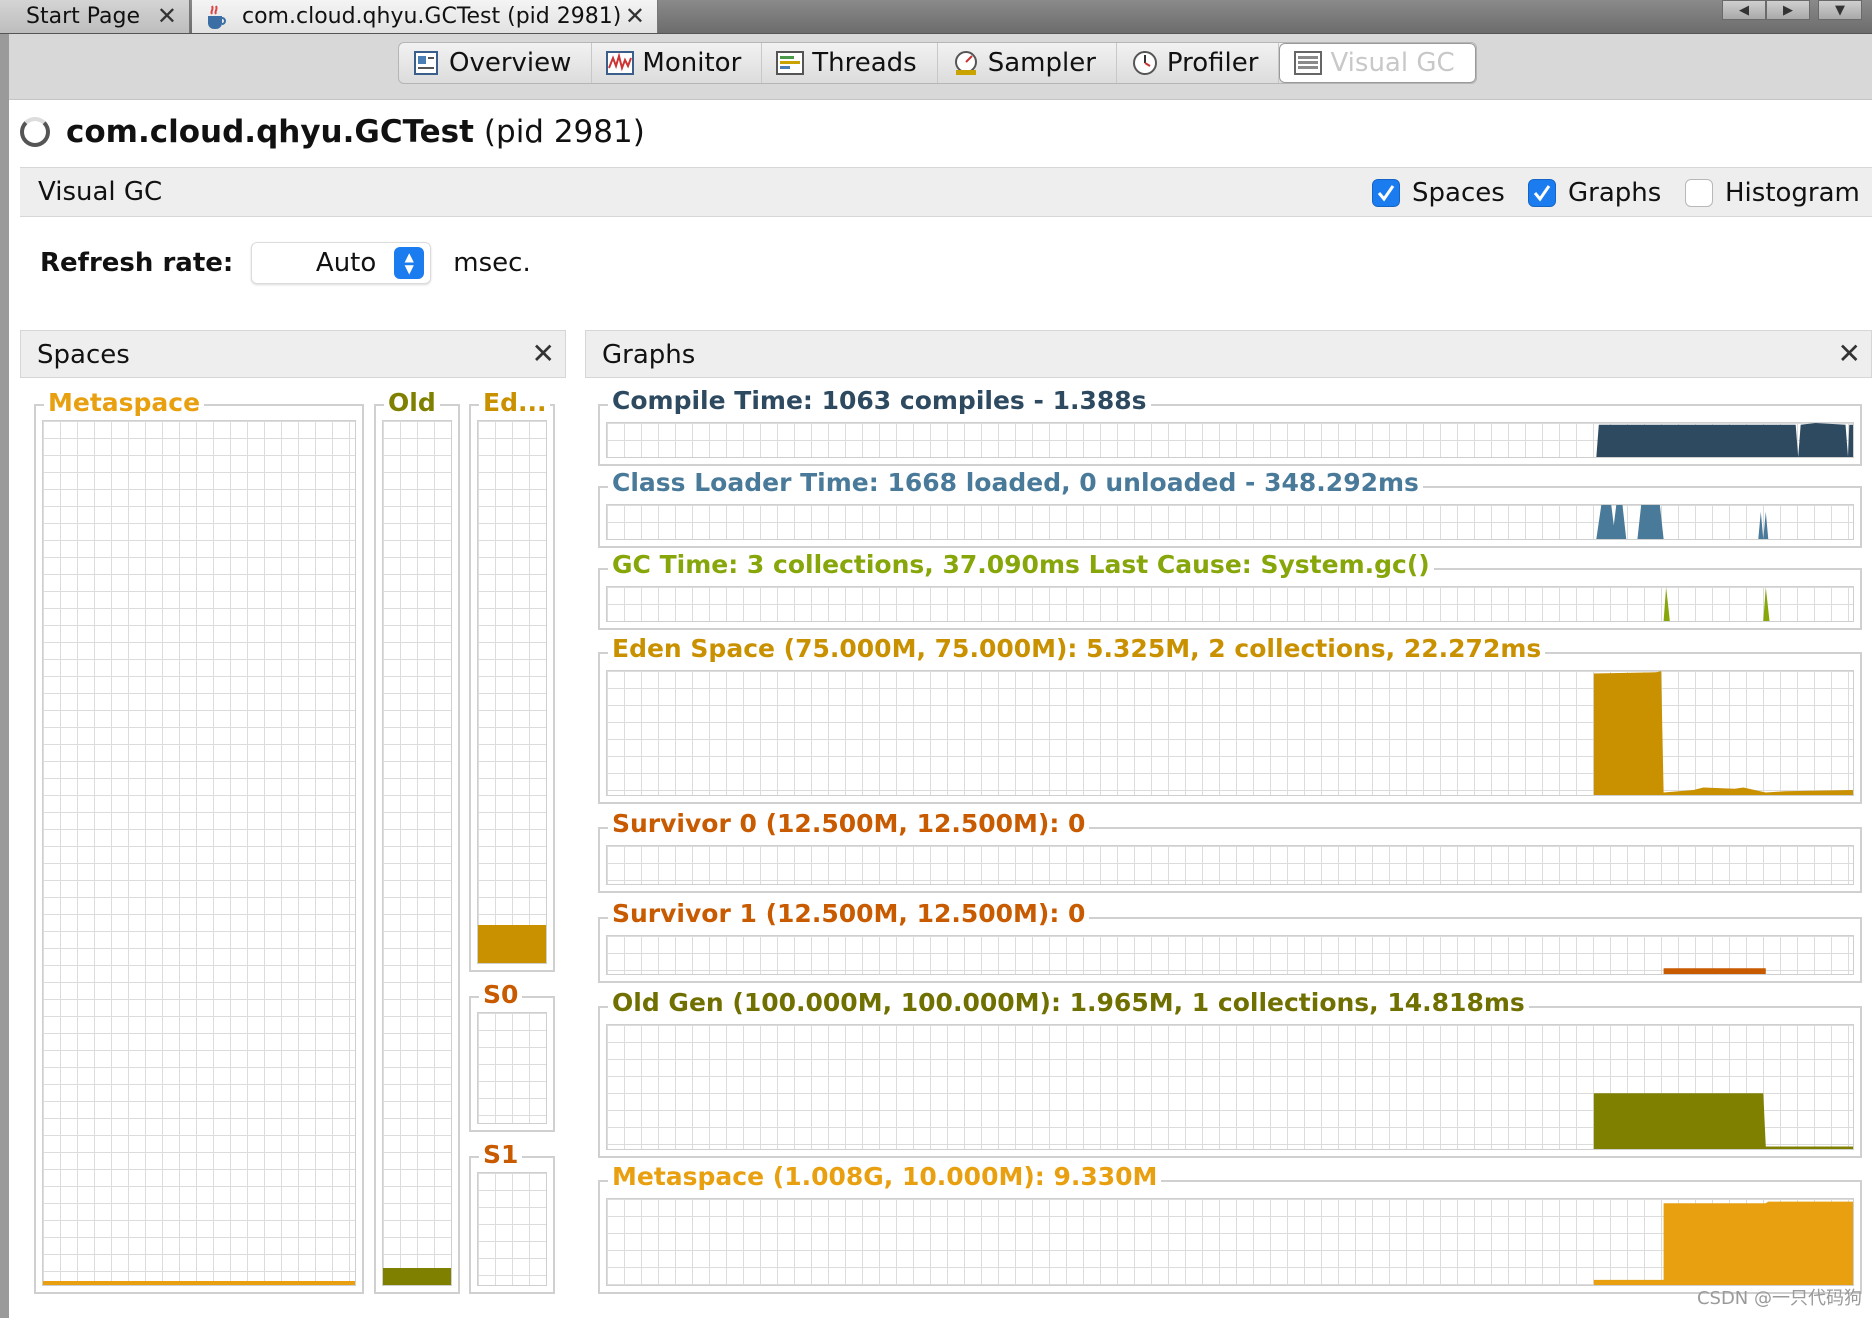 The height and width of the screenshot is (1318, 1872). Describe the element at coordinates (409, 263) in the screenshot. I see `chevron-updown-icon: ▲ ▼` at that location.